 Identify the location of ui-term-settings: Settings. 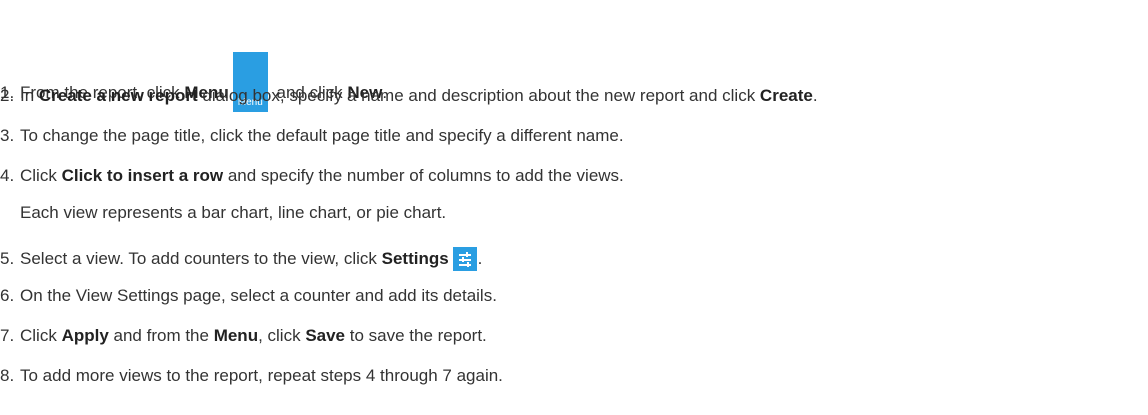
(415, 258).